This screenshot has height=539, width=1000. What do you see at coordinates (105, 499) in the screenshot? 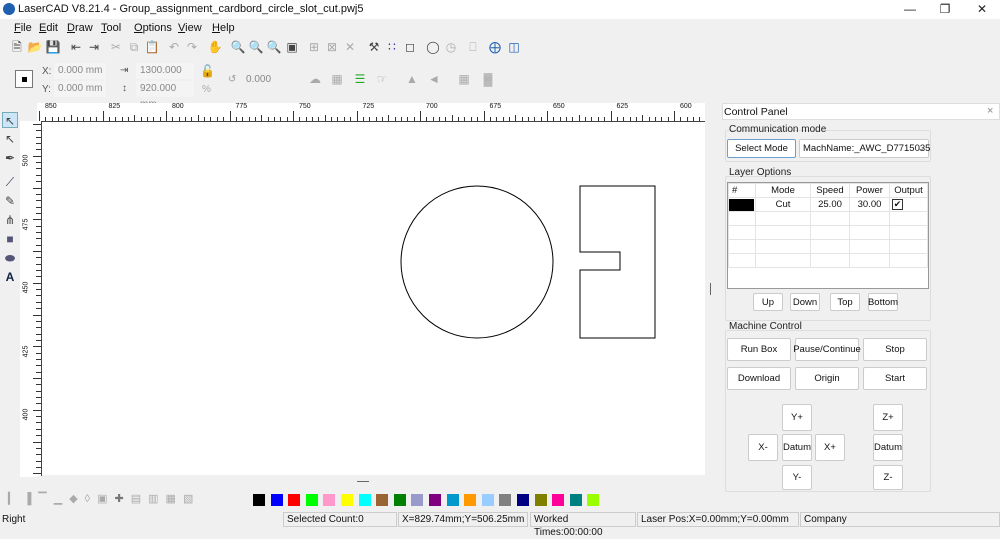
I see `align-center-icon: ▣` at bounding box center [105, 499].